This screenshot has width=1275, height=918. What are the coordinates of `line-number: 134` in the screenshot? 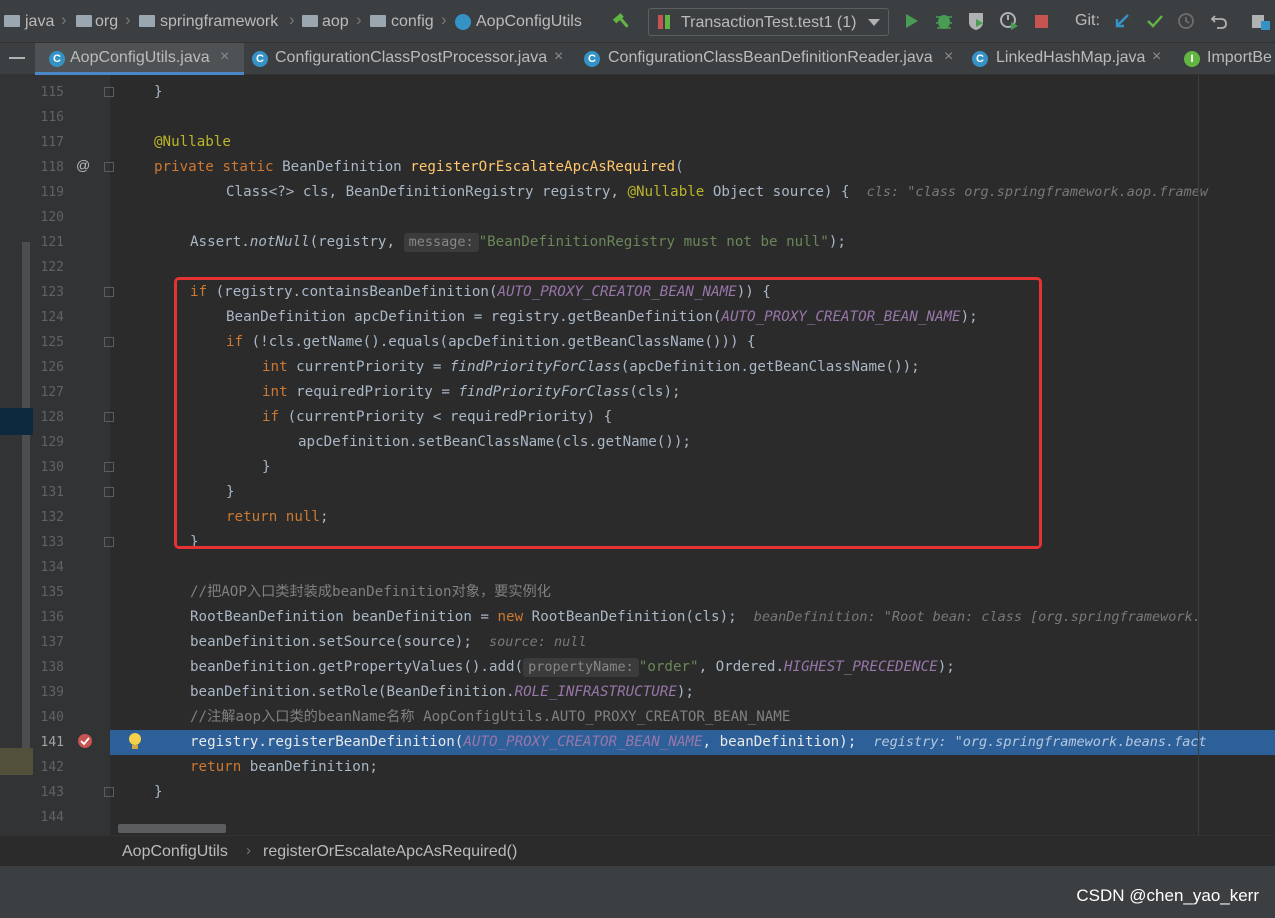 It's located at (52, 567).